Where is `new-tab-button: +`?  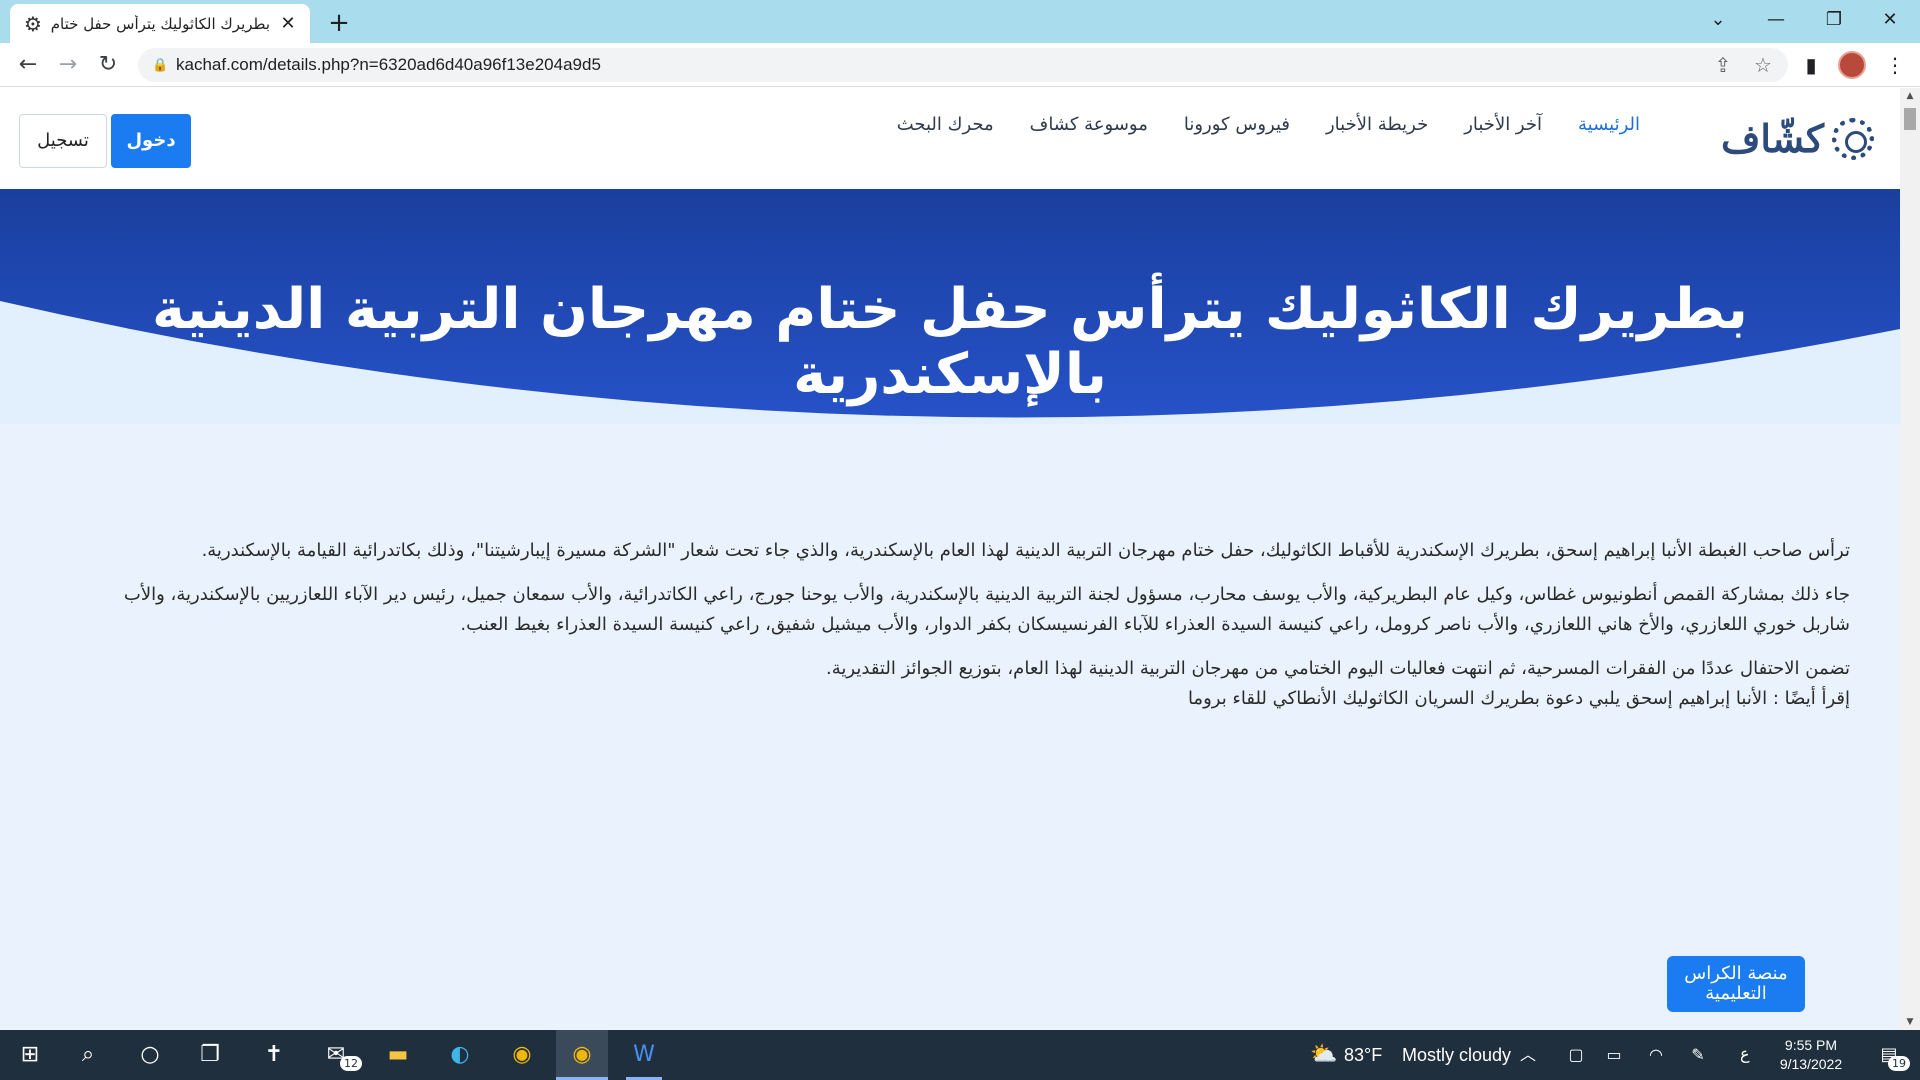
new-tab-button: + is located at coordinates (339, 23).